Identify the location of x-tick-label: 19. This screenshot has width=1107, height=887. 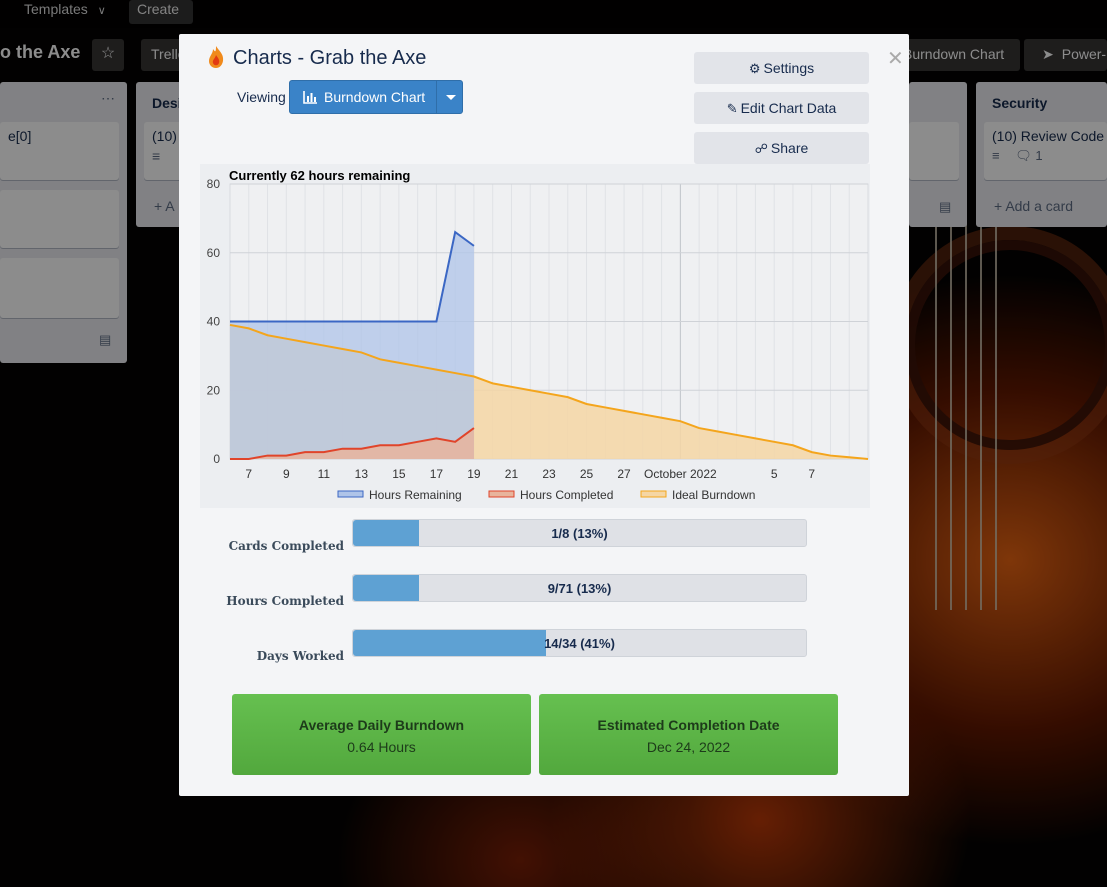
(474, 474).